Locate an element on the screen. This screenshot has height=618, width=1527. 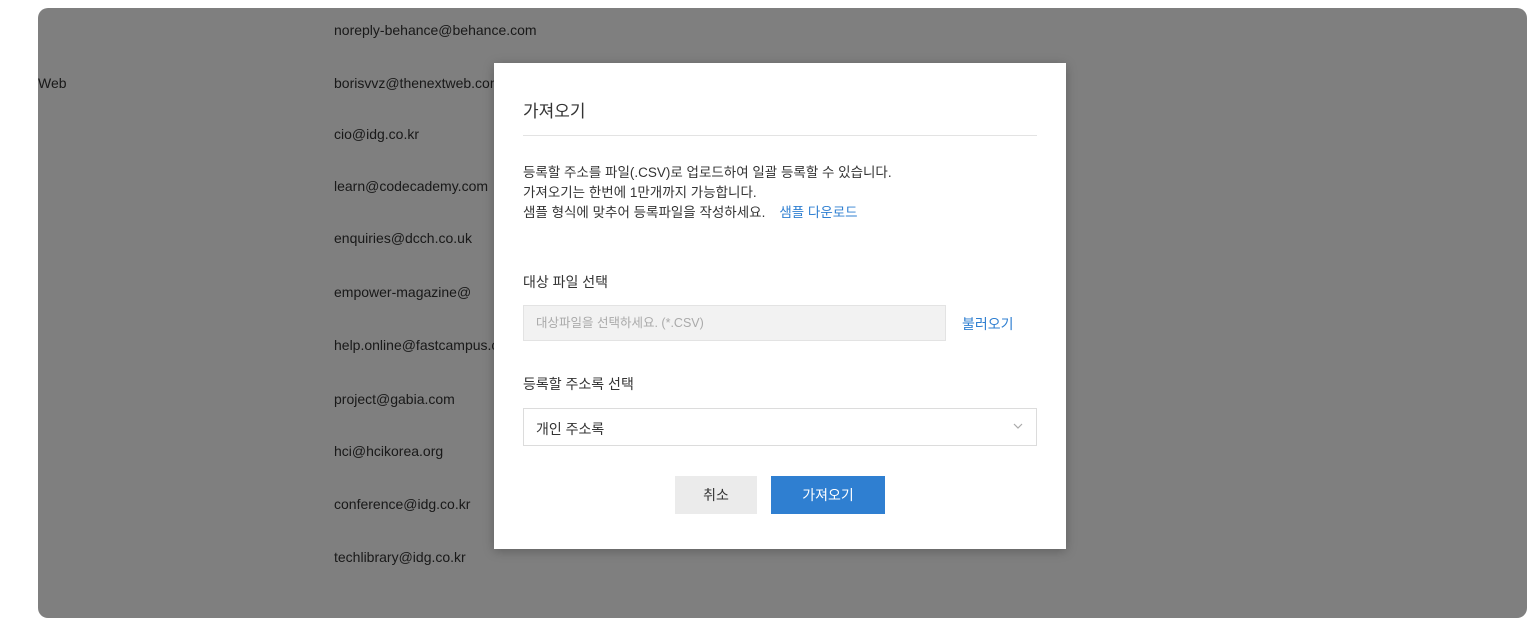
description-line-with-link: 샘플 형식에 맞추어 등록파일을 작성하세요. 샘플 다운로드 is located at coordinates (707, 213).